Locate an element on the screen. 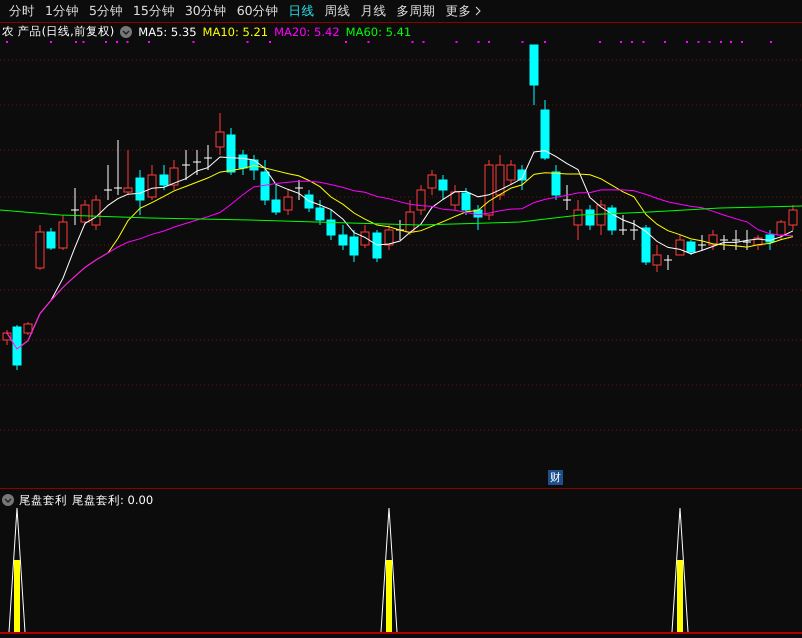 The height and width of the screenshot is (638, 802). period-tab: 周线 is located at coordinates (338, 11).